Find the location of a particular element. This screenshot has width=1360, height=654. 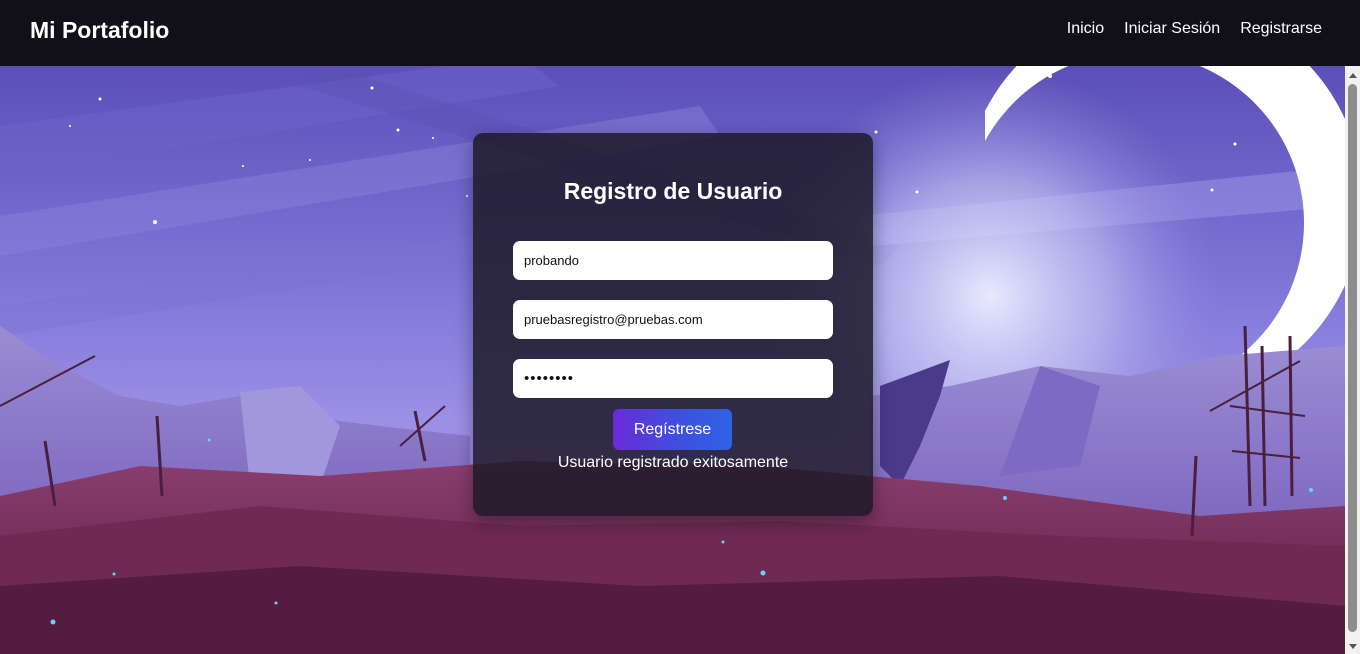

register-button: Regístrese is located at coordinates (672, 429).